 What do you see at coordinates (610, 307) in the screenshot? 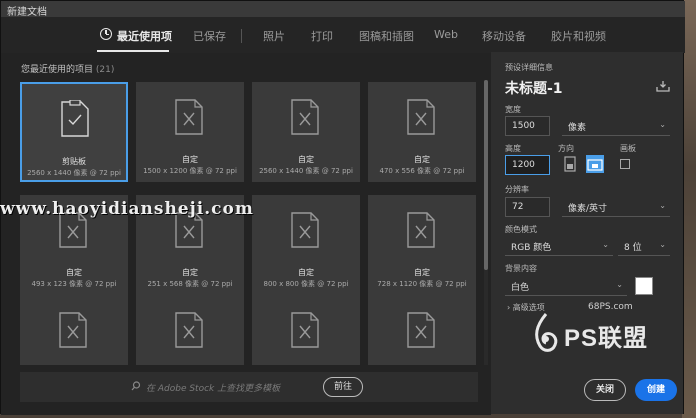
I see `logo-site-text: 68PS.com` at bounding box center [610, 307].